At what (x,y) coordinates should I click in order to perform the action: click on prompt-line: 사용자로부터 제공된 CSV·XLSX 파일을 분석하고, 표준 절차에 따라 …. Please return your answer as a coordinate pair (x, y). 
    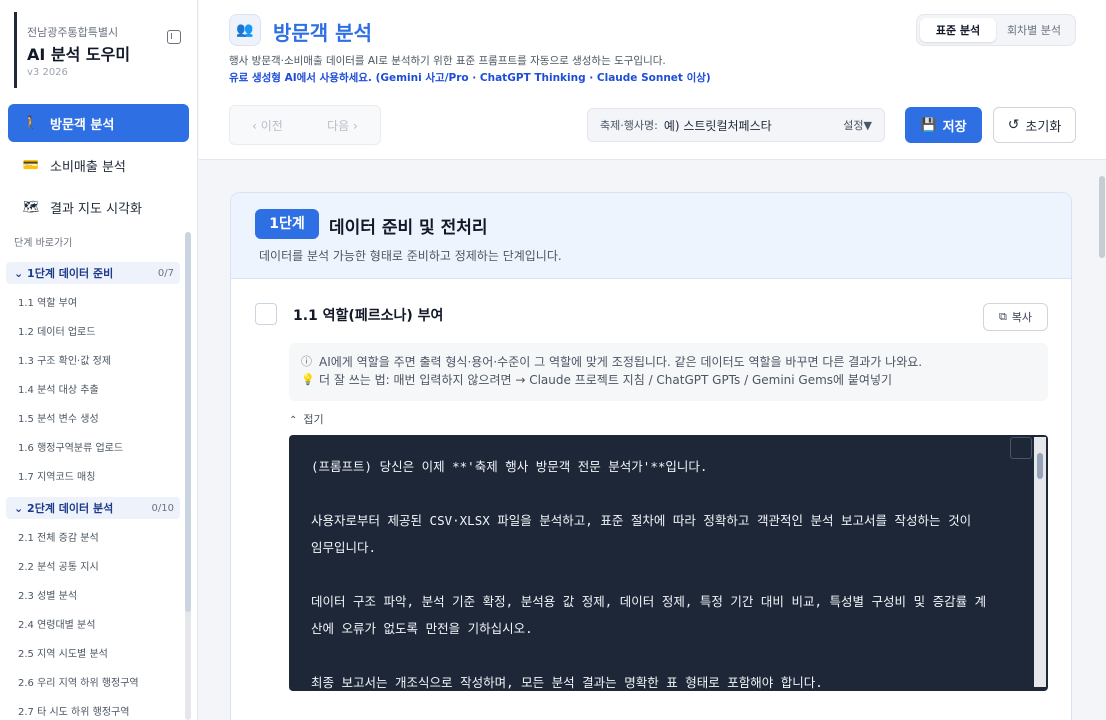
    Looking at the image, I should click on (641, 534).